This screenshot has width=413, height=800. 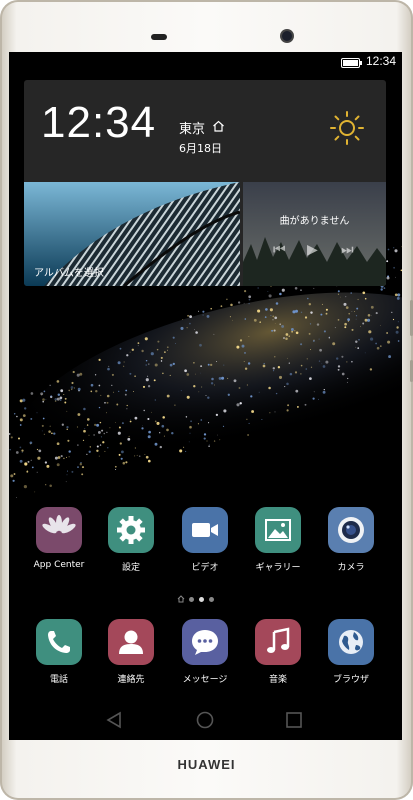 What do you see at coordinates (351, 642) in the screenshot?
I see `globe-icon` at bounding box center [351, 642].